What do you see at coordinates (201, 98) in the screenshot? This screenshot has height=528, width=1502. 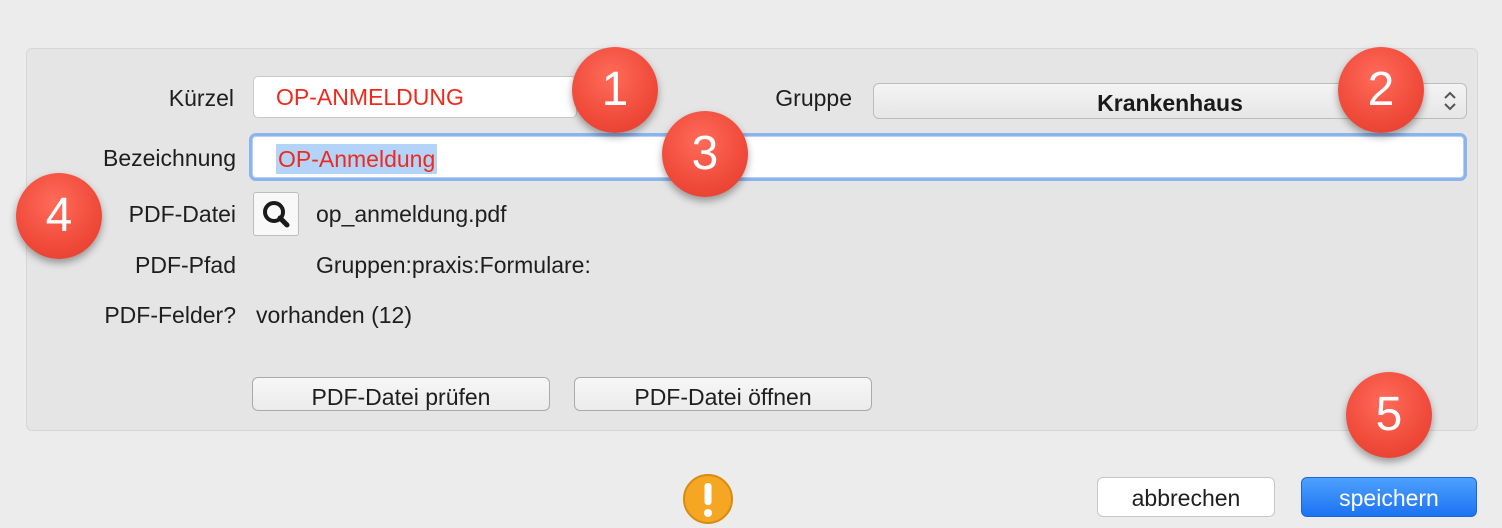 I see `kuerzel-label: Kürzel` at bounding box center [201, 98].